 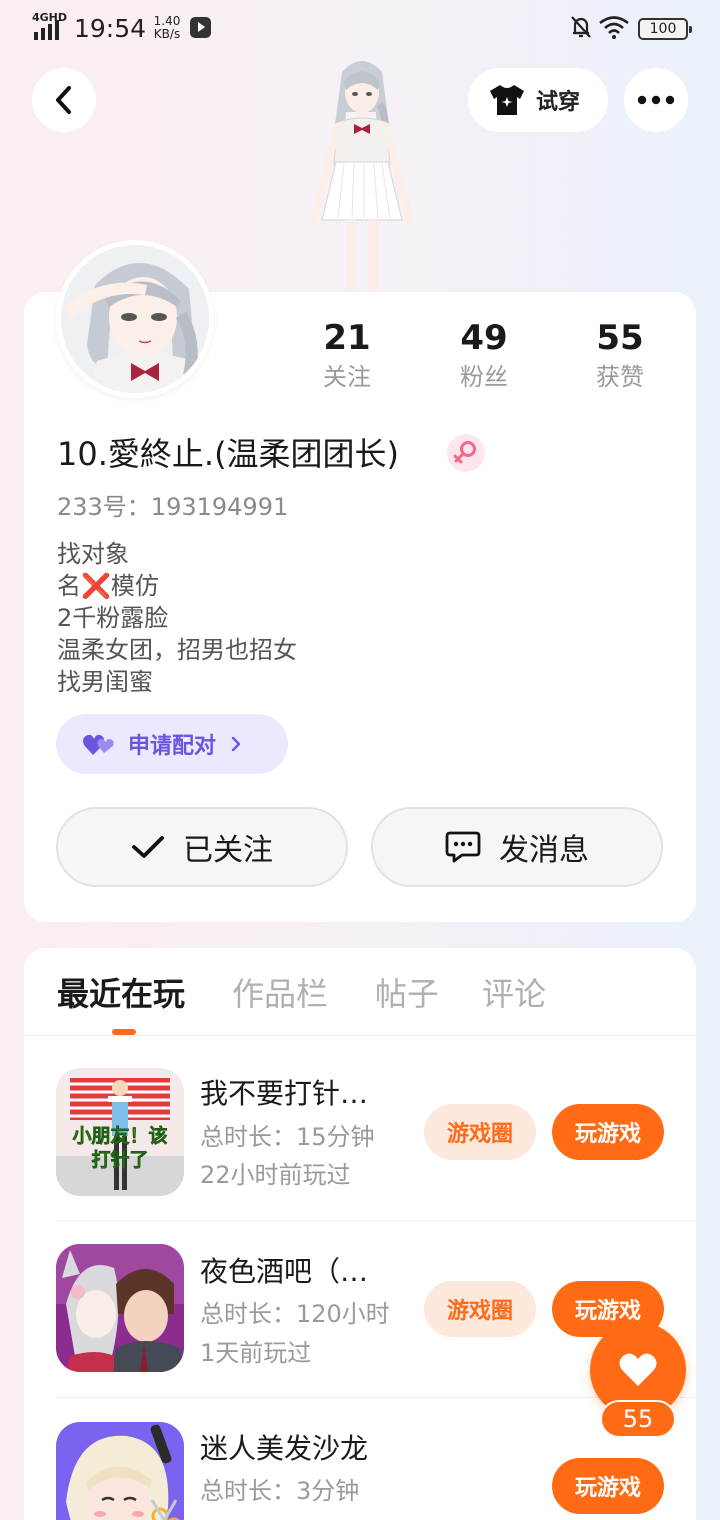 What do you see at coordinates (362, 179) in the screenshot?
I see `avatar-figure` at bounding box center [362, 179].